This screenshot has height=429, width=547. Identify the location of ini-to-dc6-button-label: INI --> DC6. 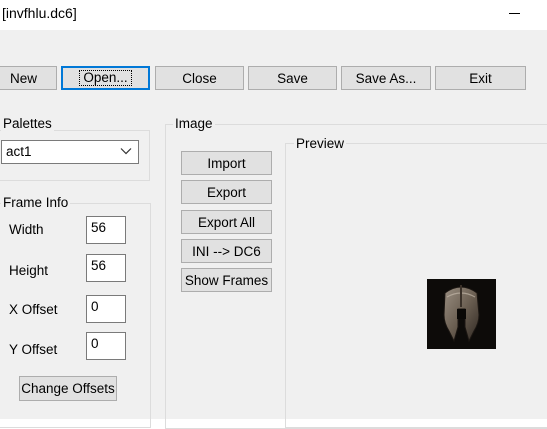
(226, 251).